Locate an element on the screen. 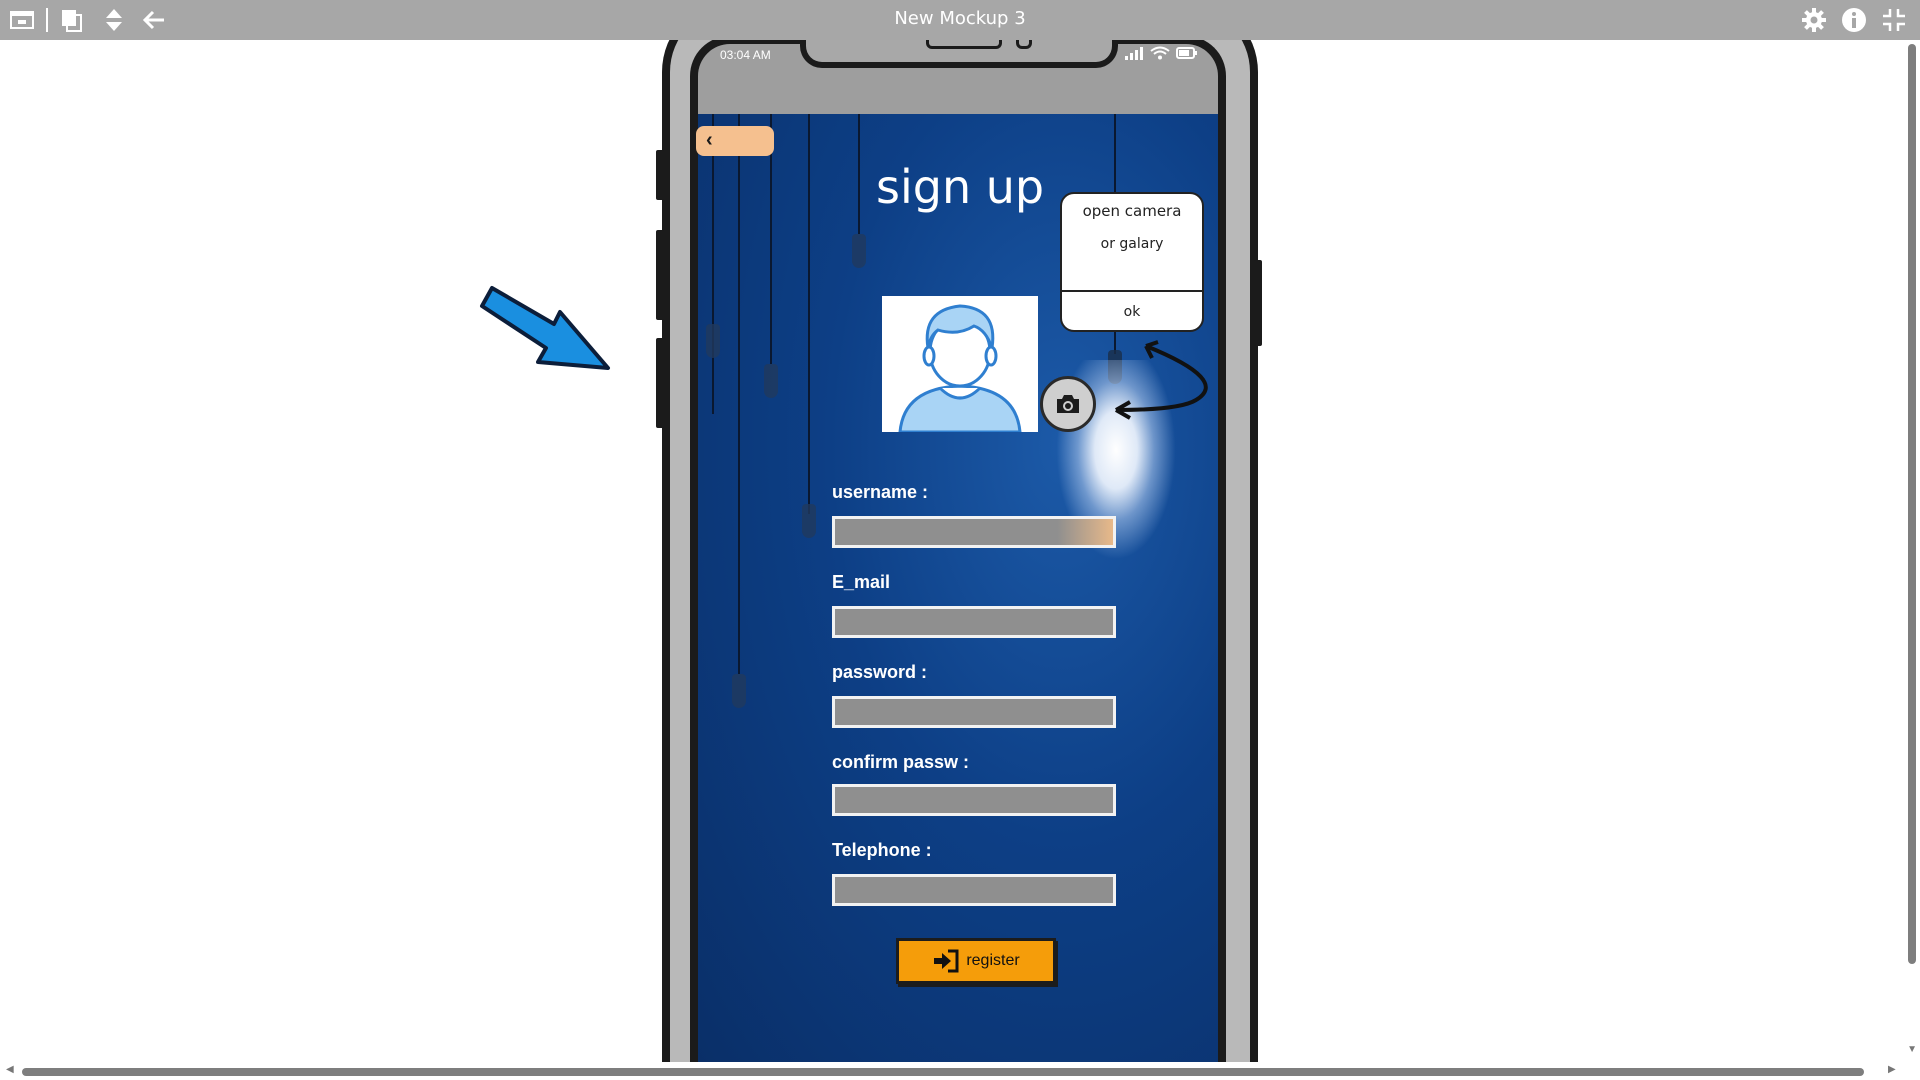 The width and height of the screenshot is (1920, 1080). window-title: New Mockup 3 is located at coordinates (960, 18).